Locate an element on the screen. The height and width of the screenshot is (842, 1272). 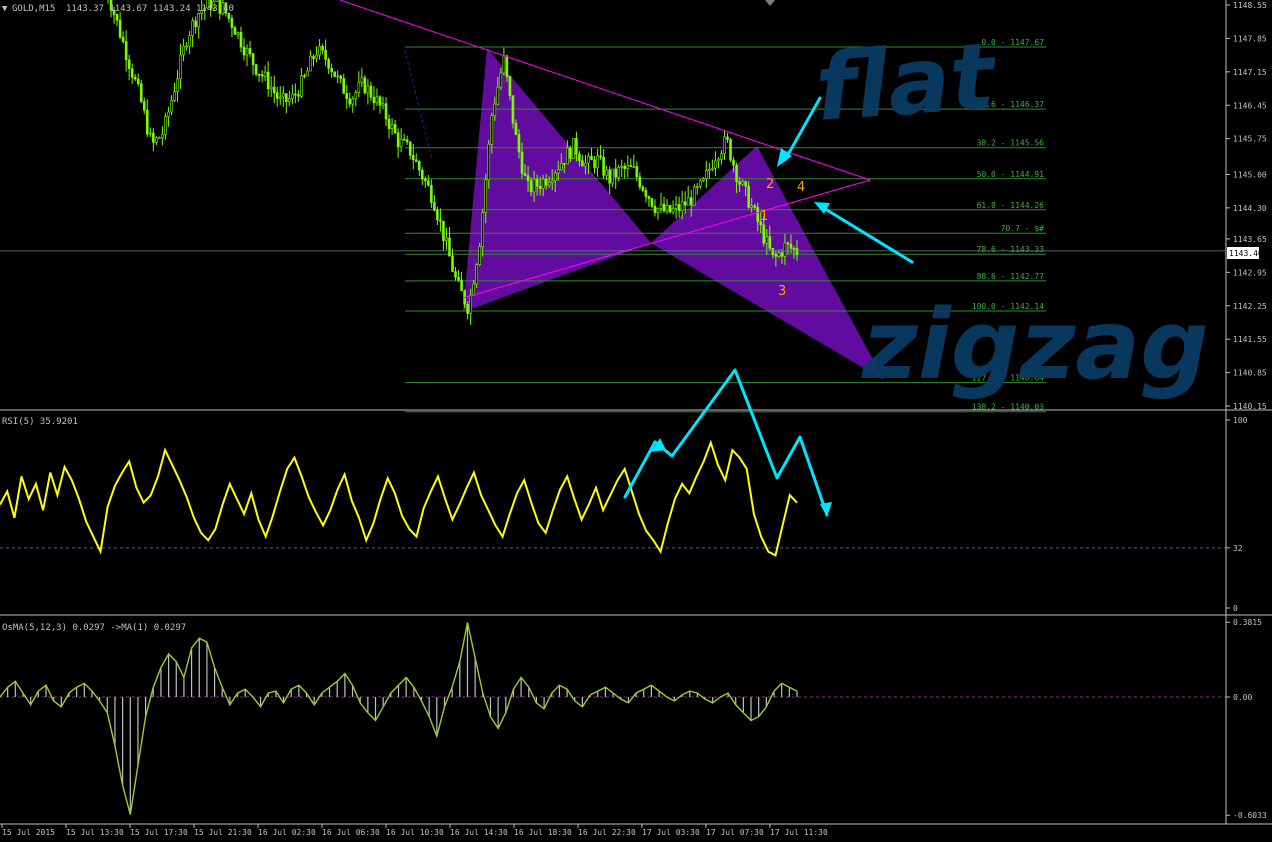
fib-level-label: 88.6 - 1142.77 is located at coordinates (1011, 276).